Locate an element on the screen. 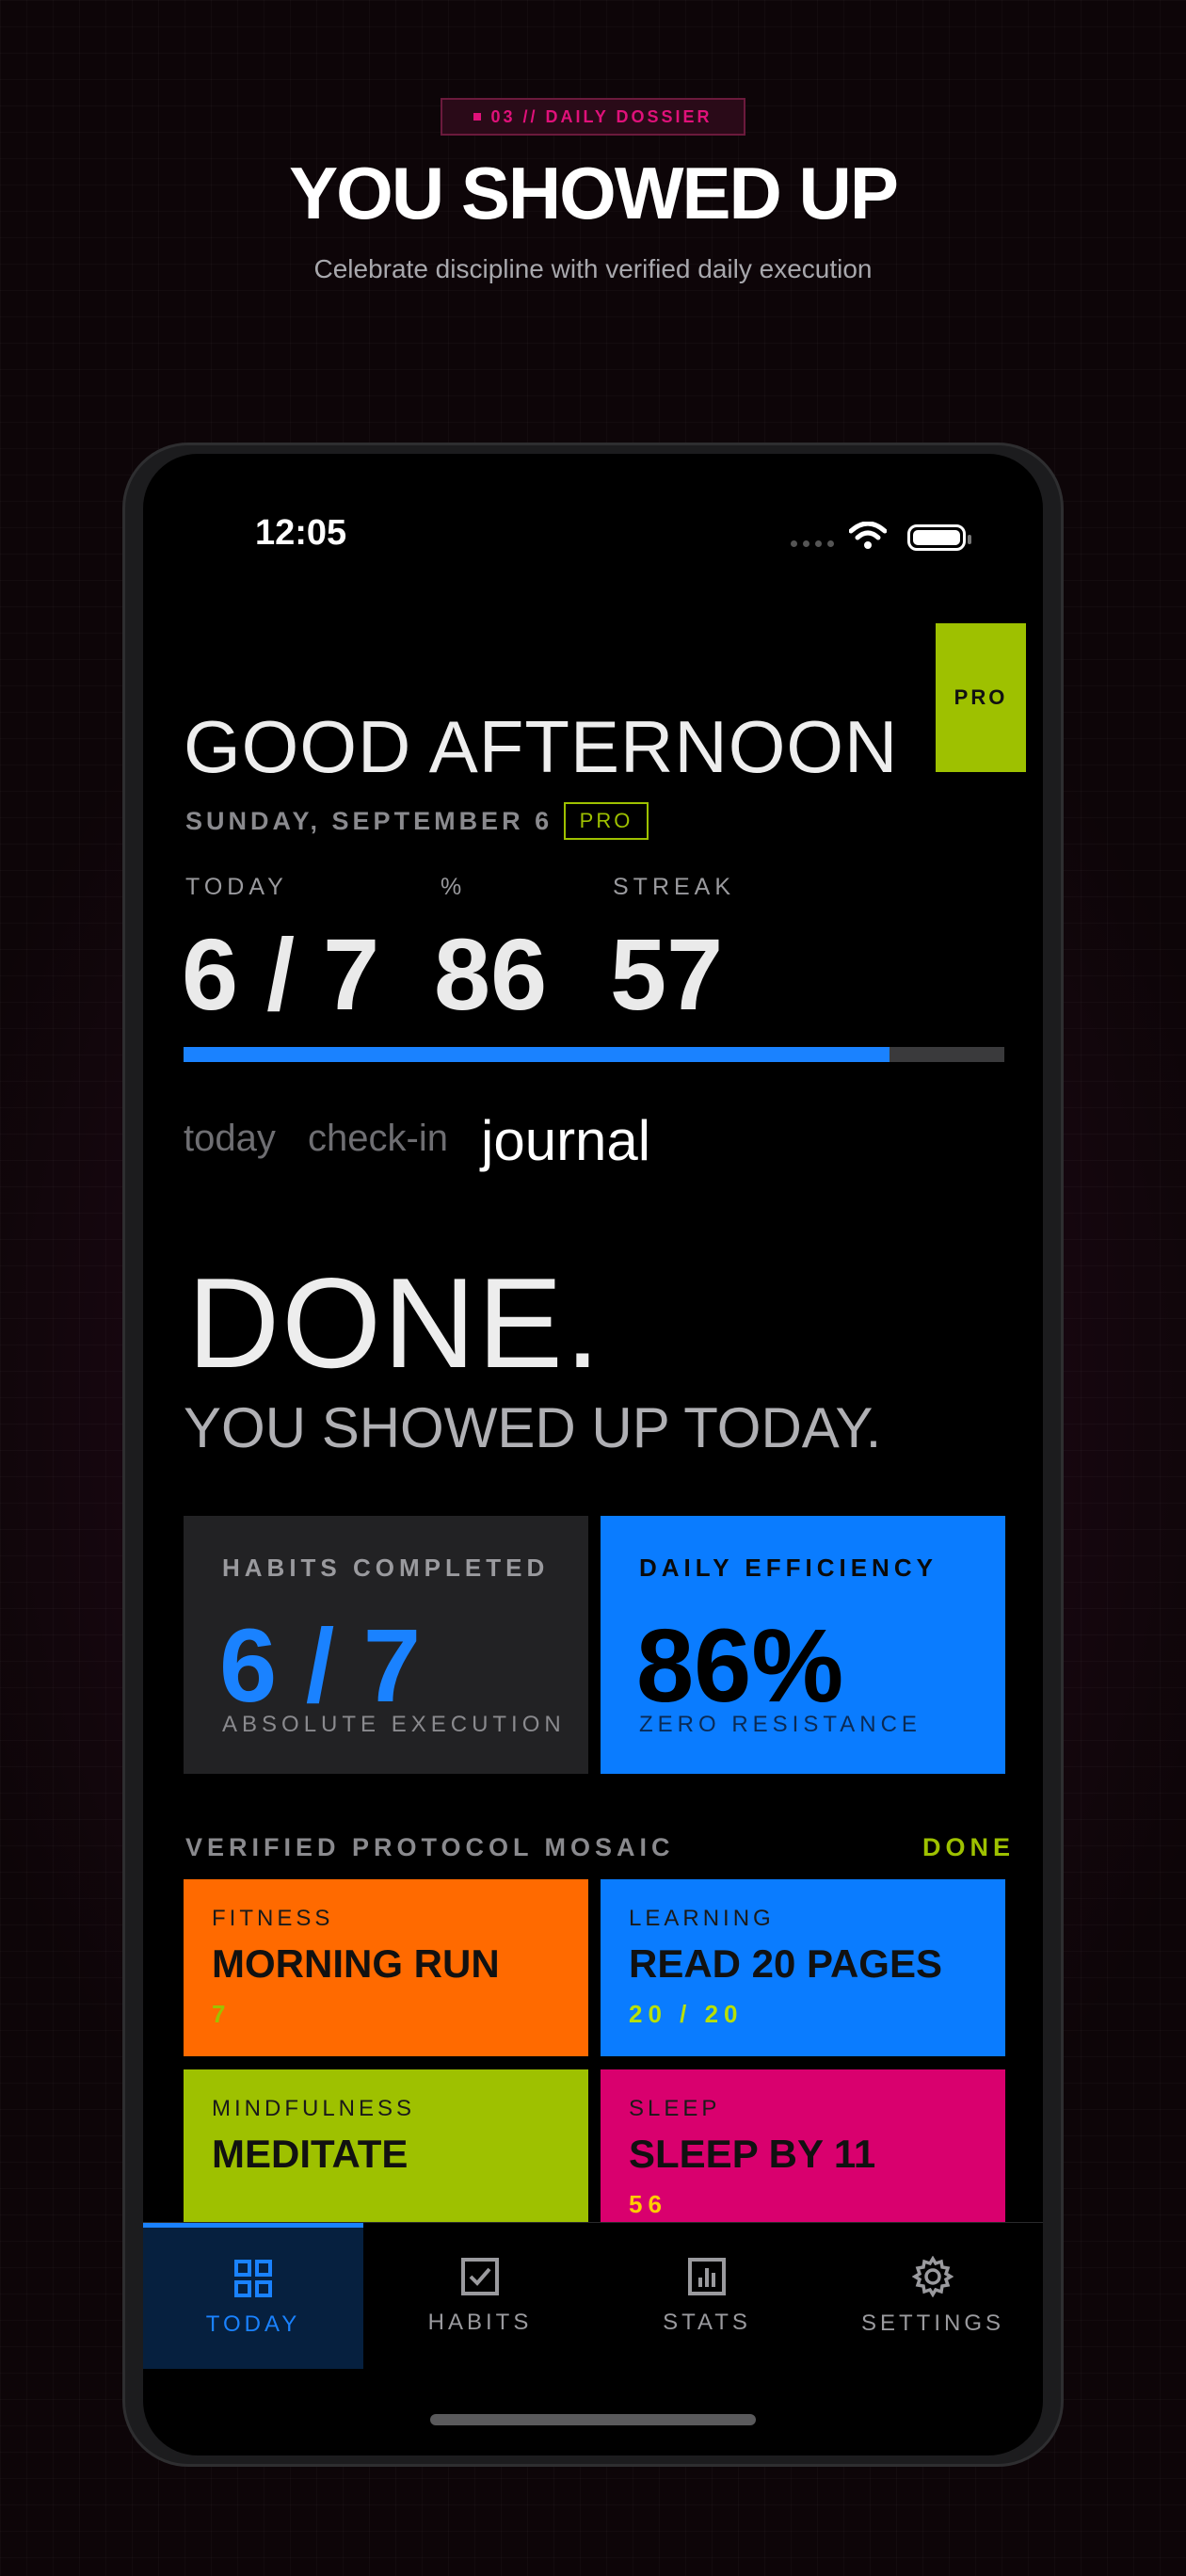  bottom-nav: TODAY HABITS STATS SETTINGS is located at coordinates (593, 2298).